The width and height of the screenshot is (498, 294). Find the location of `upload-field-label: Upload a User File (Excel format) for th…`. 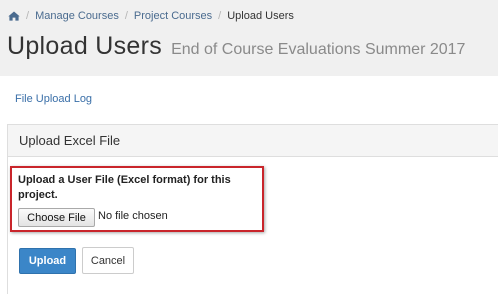

upload-field-label: Upload a User File (Excel format) for th… is located at coordinates (124, 187).